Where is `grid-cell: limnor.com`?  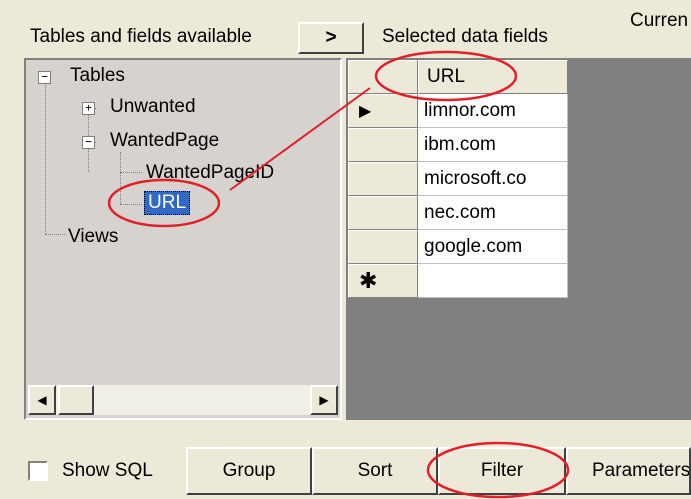
grid-cell: limnor.com is located at coordinates (493, 111).